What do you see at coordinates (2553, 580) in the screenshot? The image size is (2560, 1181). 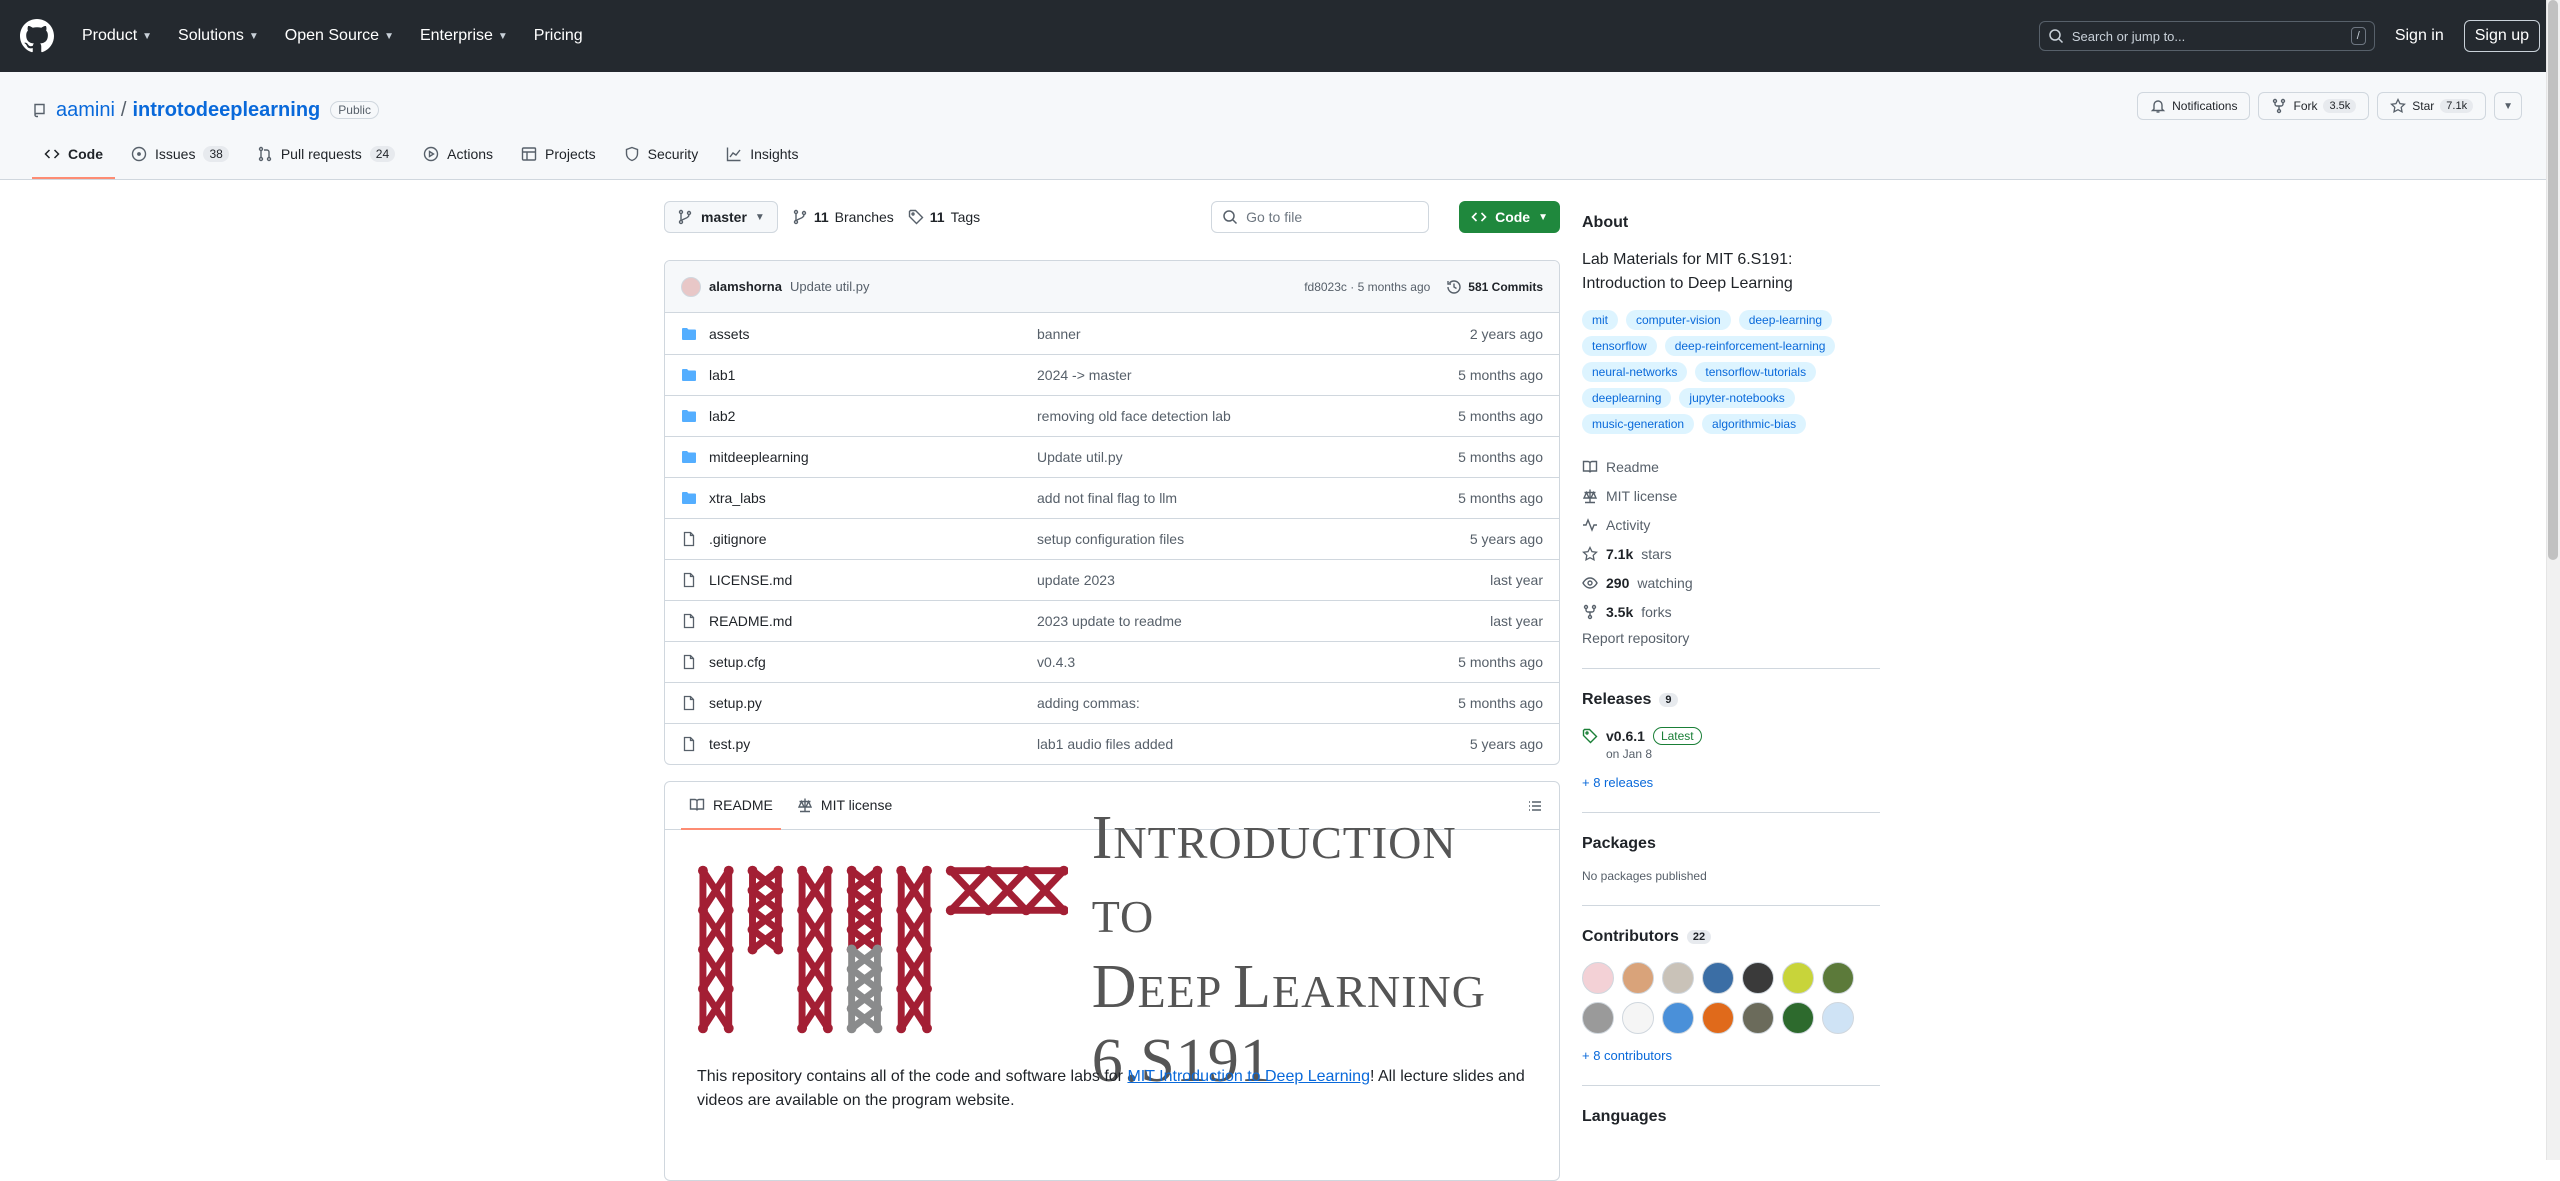 I see `page-scrollbar` at bounding box center [2553, 580].